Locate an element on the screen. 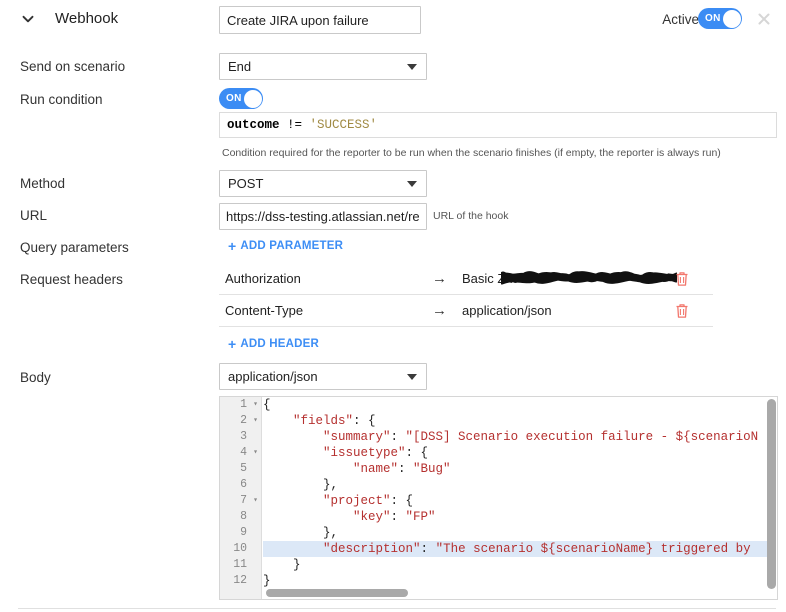 The height and width of the screenshot is (612, 786). editor-code-line: "key": "FP" is located at coordinates (394, 517).